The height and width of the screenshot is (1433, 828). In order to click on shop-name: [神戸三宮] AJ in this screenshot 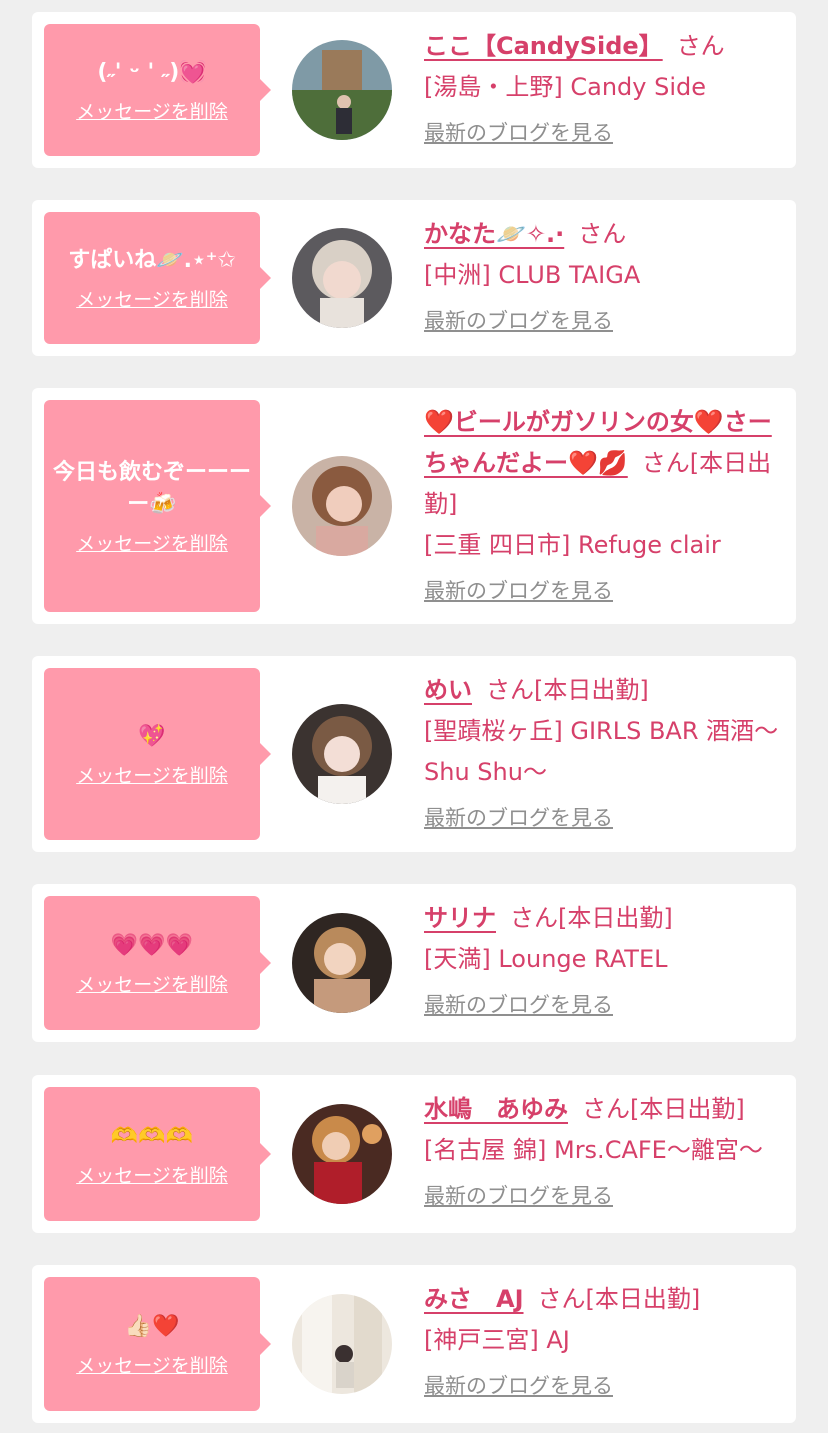, I will do `click(497, 1340)`.